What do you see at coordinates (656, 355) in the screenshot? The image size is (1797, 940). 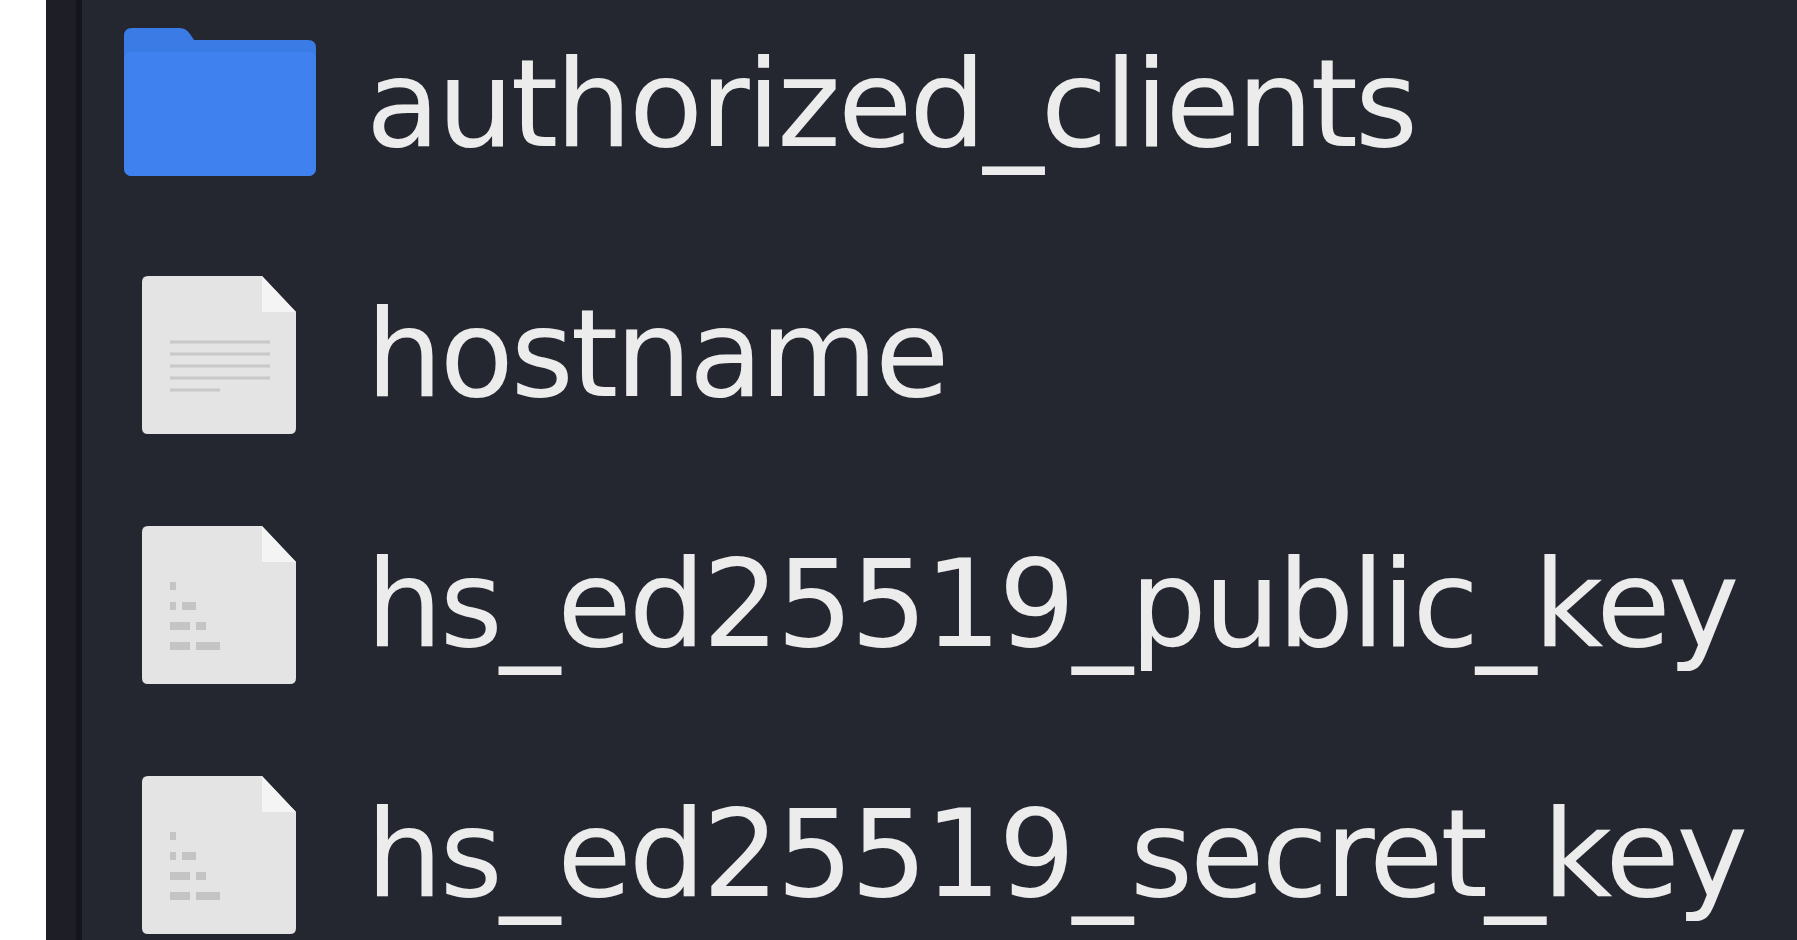 I see `file-name: hostname` at bounding box center [656, 355].